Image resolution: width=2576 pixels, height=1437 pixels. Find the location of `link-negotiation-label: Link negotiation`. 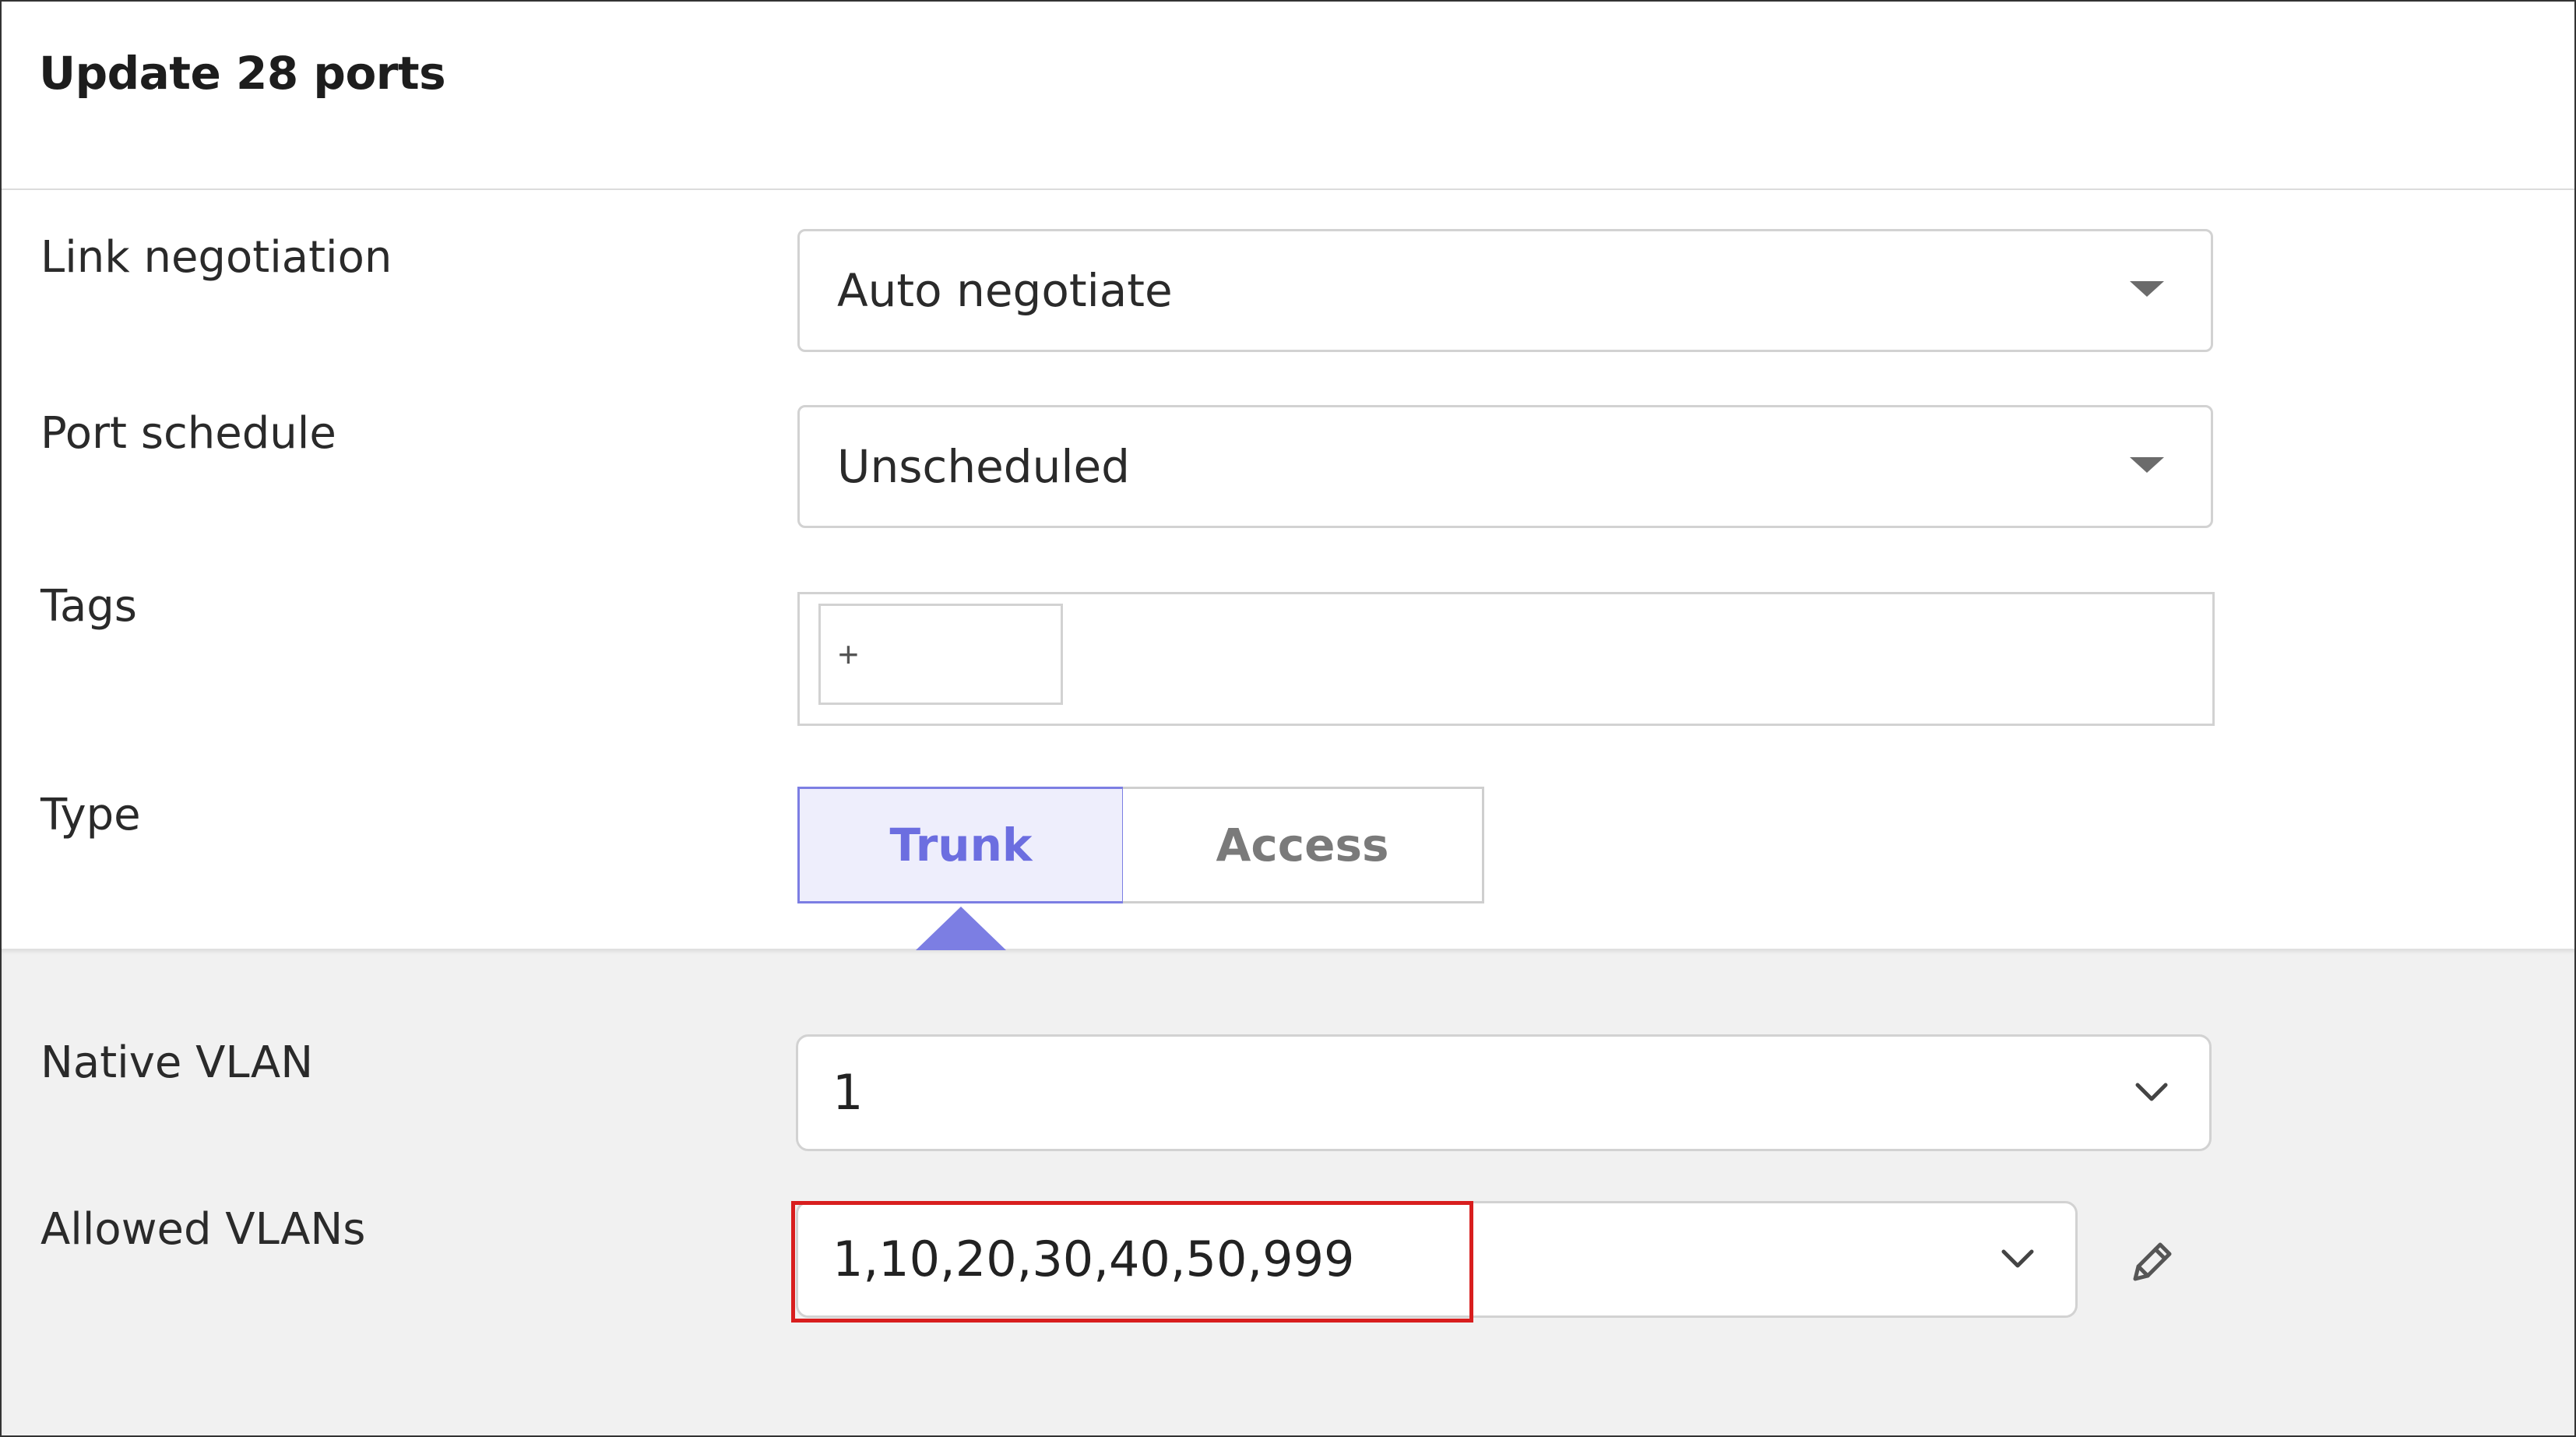

link-negotiation-label: Link negotiation is located at coordinates (216, 257).